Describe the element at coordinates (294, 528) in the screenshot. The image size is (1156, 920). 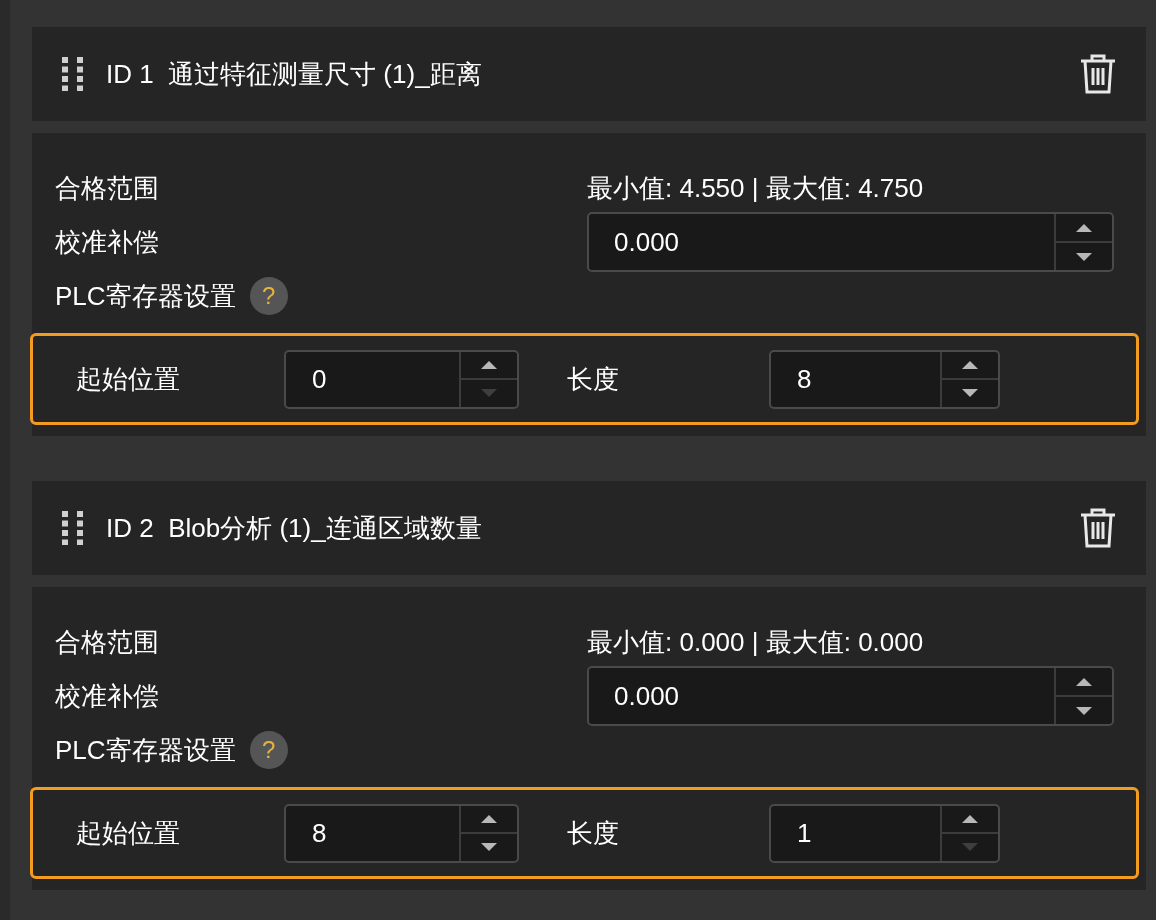
I see `item-title: ID 2 Blob分析 (1)_连通区域数量` at that location.